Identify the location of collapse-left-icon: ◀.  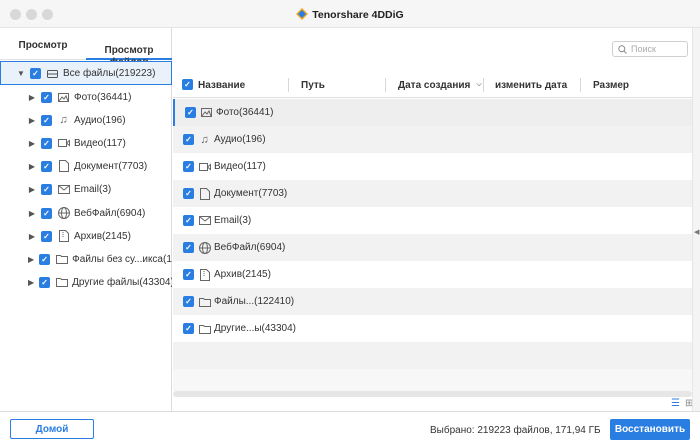
(696, 232).